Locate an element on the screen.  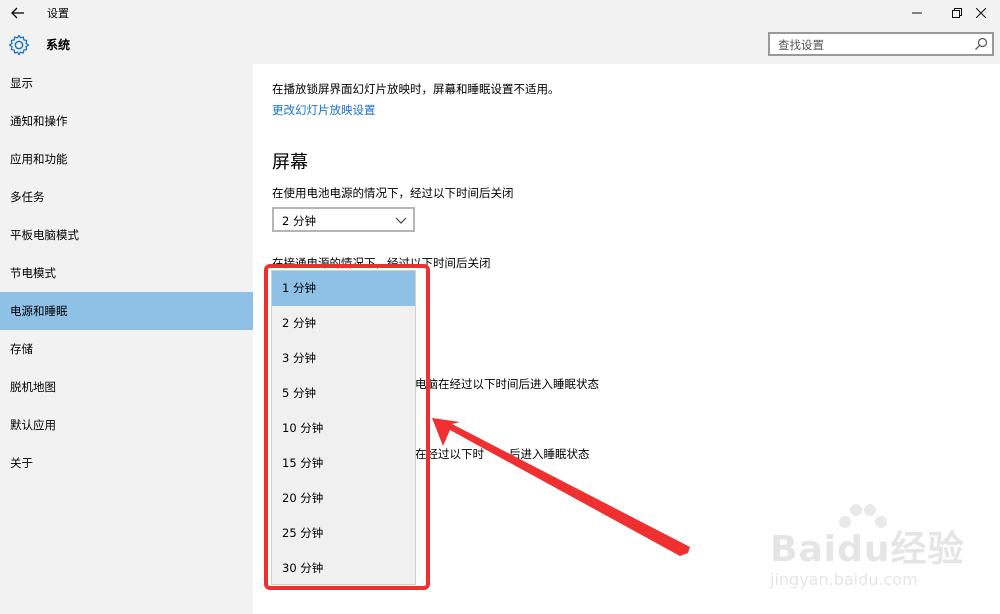
sidebar-item-battery-saver: 节电模式 is located at coordinates (126, 273).